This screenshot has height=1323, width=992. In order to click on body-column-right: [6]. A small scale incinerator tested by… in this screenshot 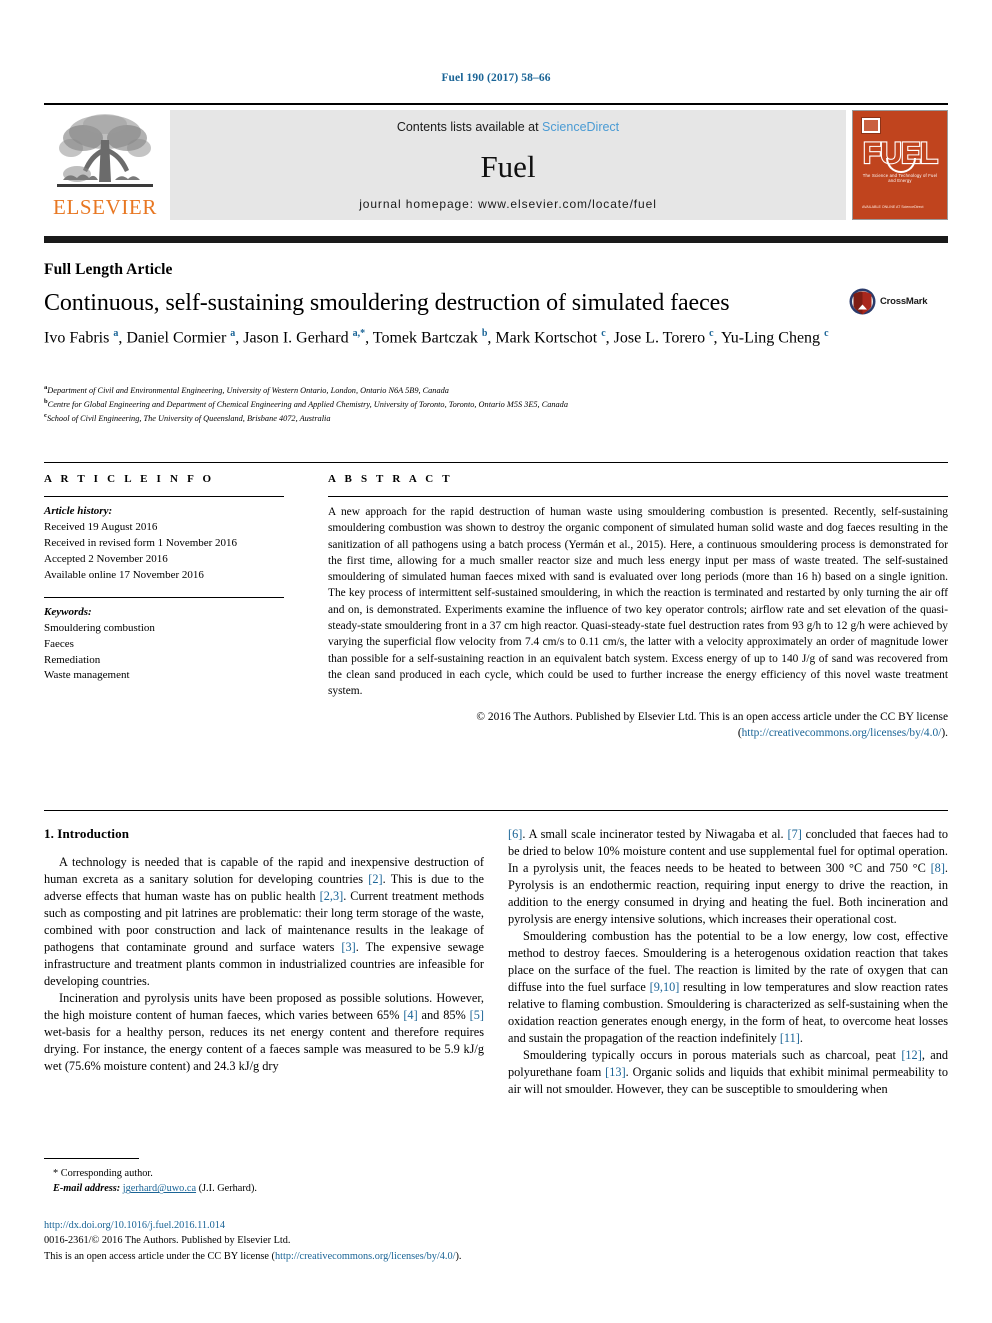, I will do `click(728, 962)`.